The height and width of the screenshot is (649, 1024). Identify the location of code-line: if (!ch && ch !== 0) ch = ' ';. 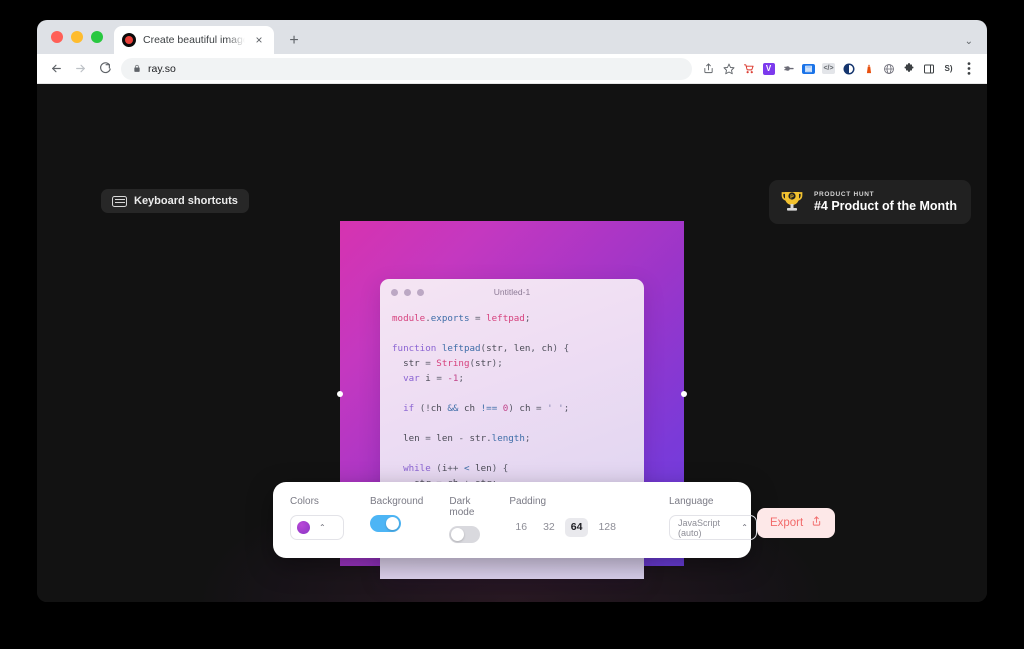
(518, 408).